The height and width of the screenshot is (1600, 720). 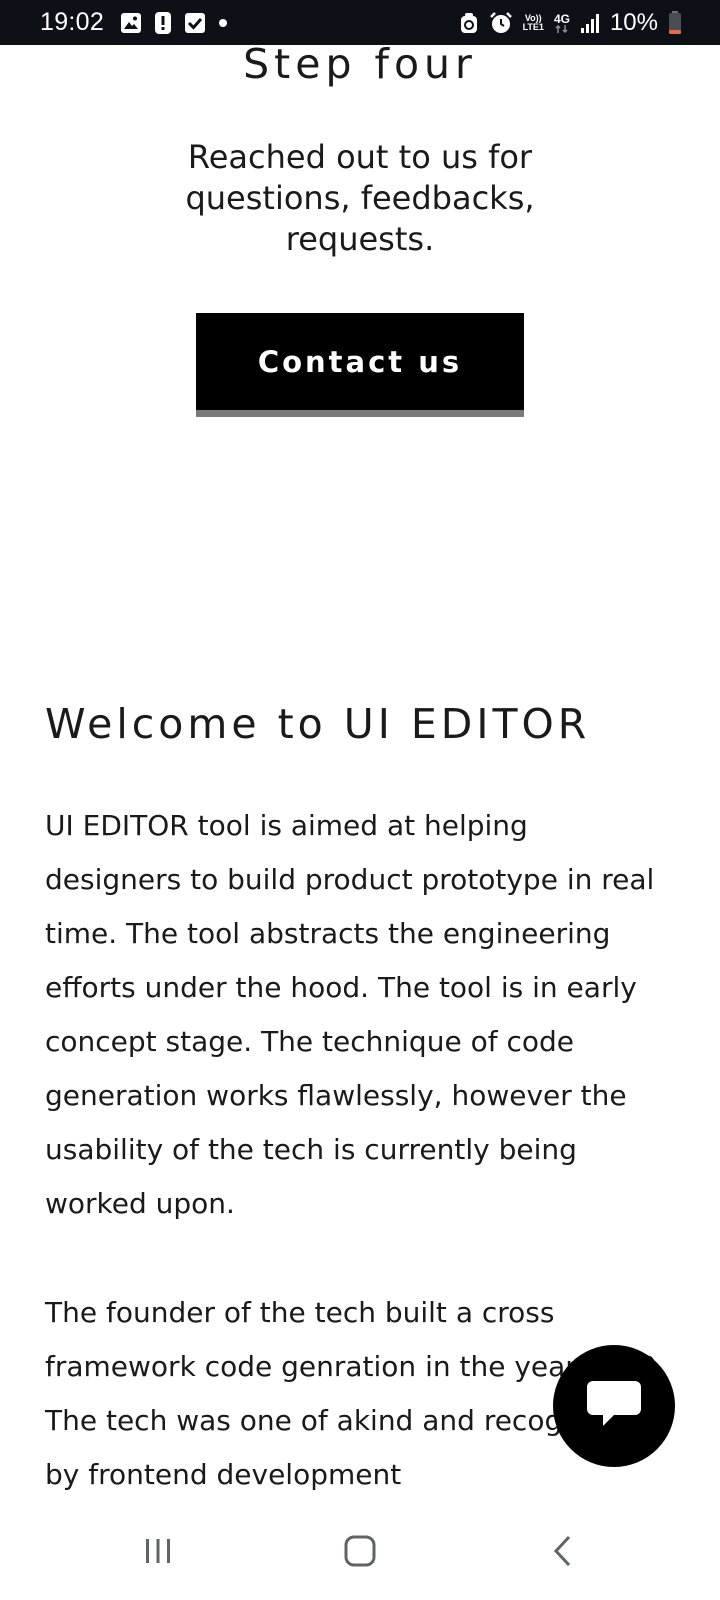 I want to click on alarm-icon, so click(x=501, y=23).